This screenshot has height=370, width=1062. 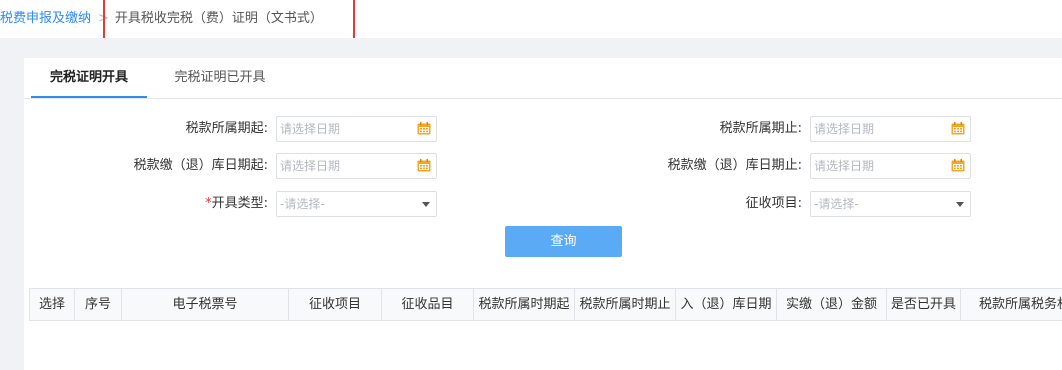 I want to click on storage-date-end-label: 税款缴（退）库日期止:, so click(x=734, y=165).